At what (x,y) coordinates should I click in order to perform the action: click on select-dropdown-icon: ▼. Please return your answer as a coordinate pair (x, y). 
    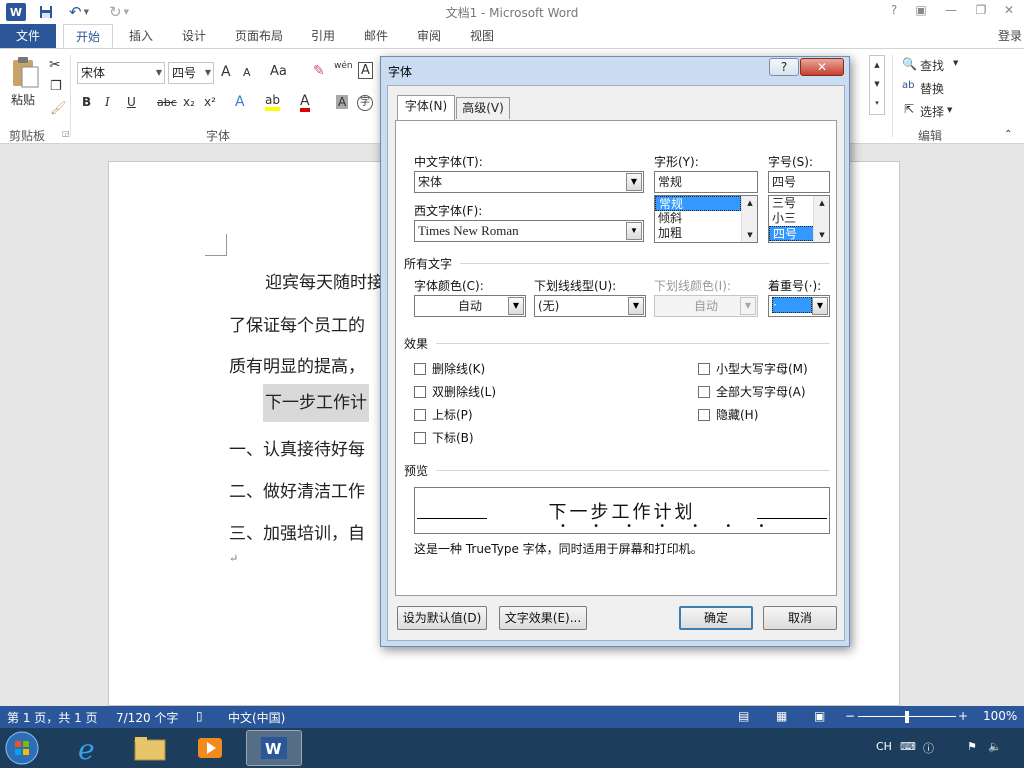
    Looking at the image, I should click on (949, 110).